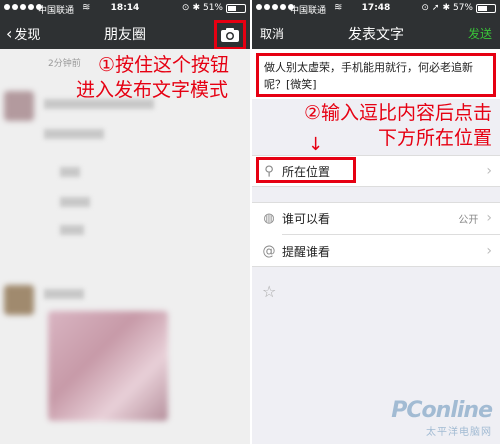  I want to click on annotation-line: ①按住这个按钮, so click(164, 65).